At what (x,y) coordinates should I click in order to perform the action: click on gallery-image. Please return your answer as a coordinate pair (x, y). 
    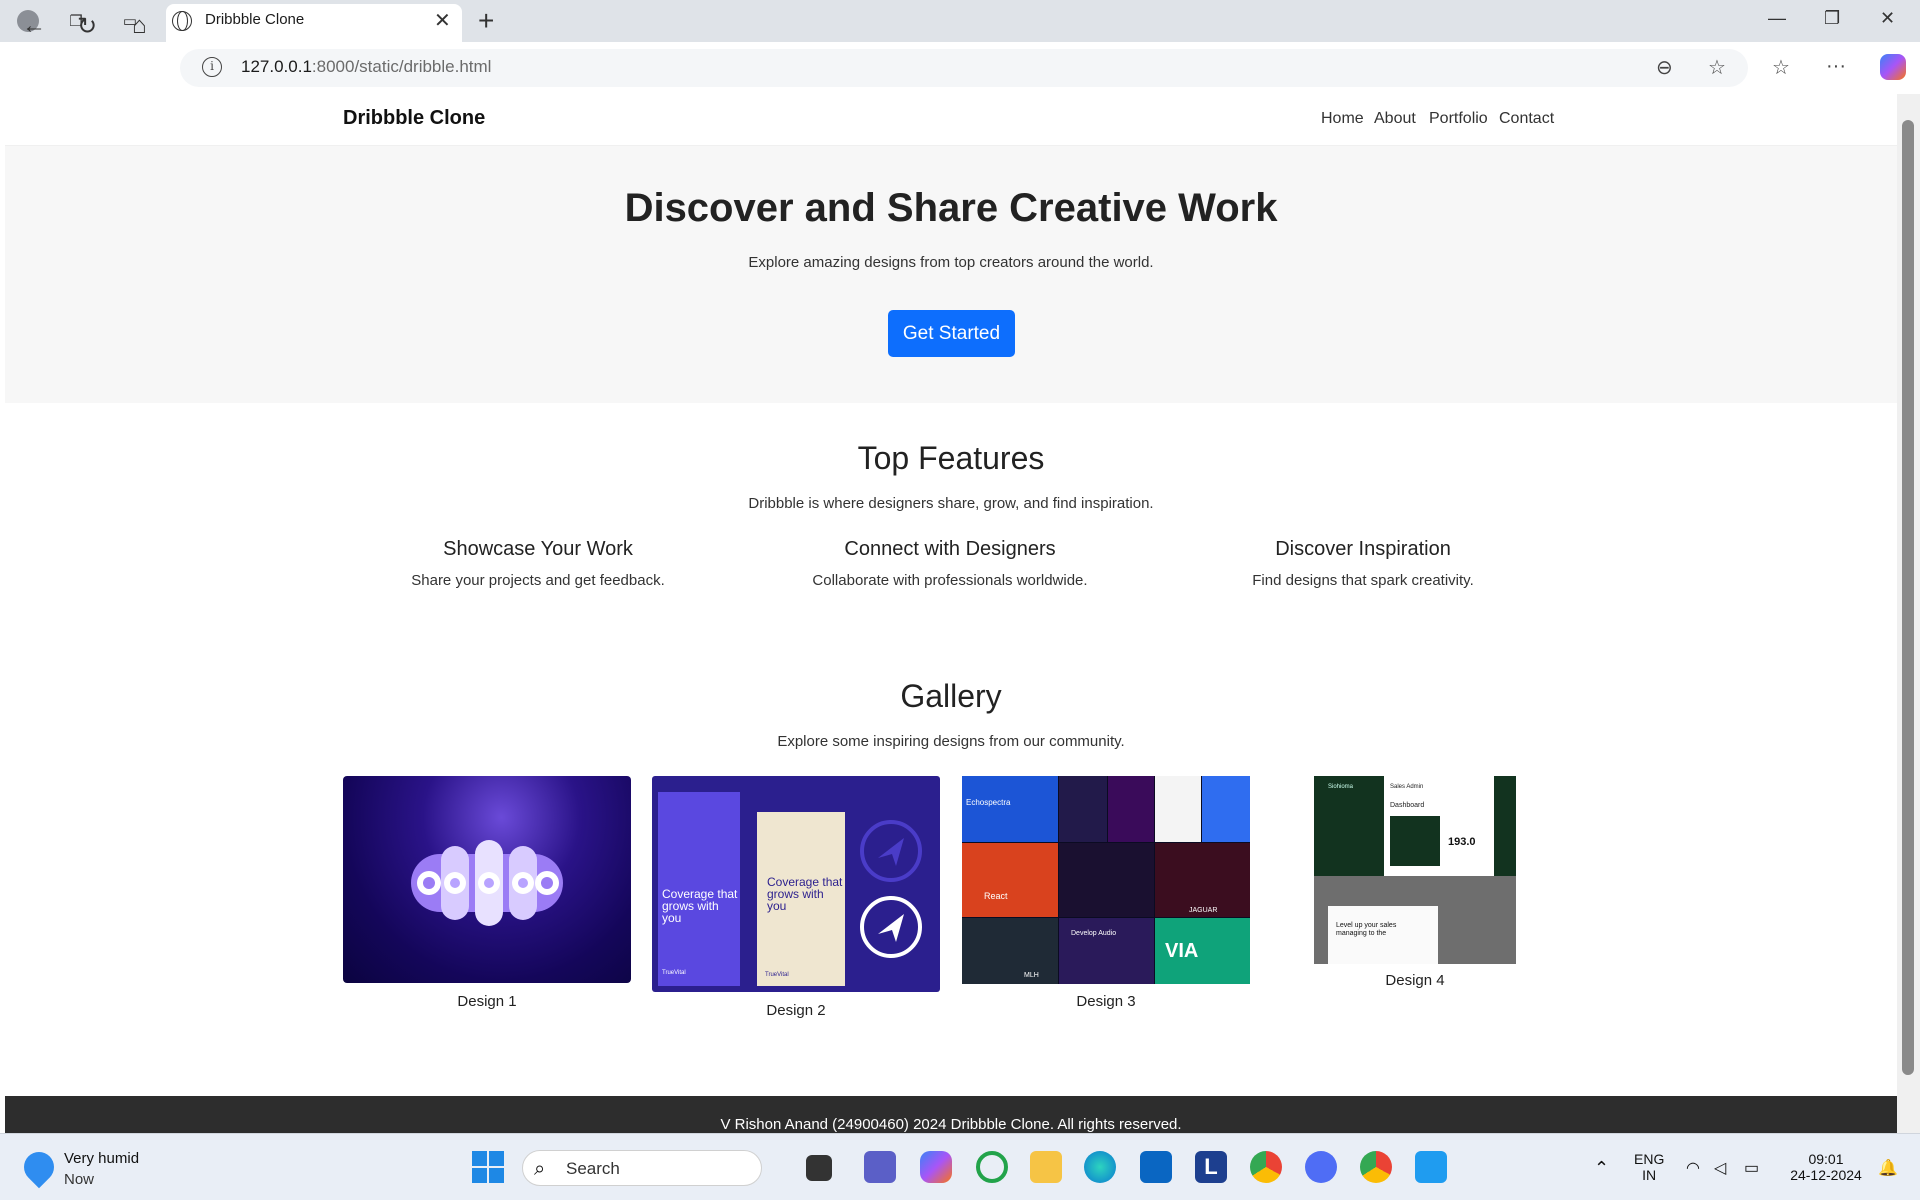
    Looking at the image, I should click on (487, 879).